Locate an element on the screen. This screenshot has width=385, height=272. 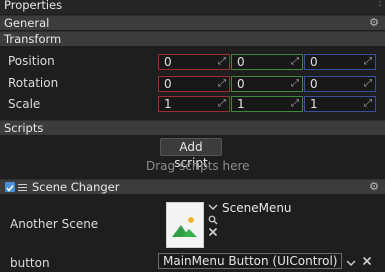
position-z-value: 0 is located at coordinates (314, 62).